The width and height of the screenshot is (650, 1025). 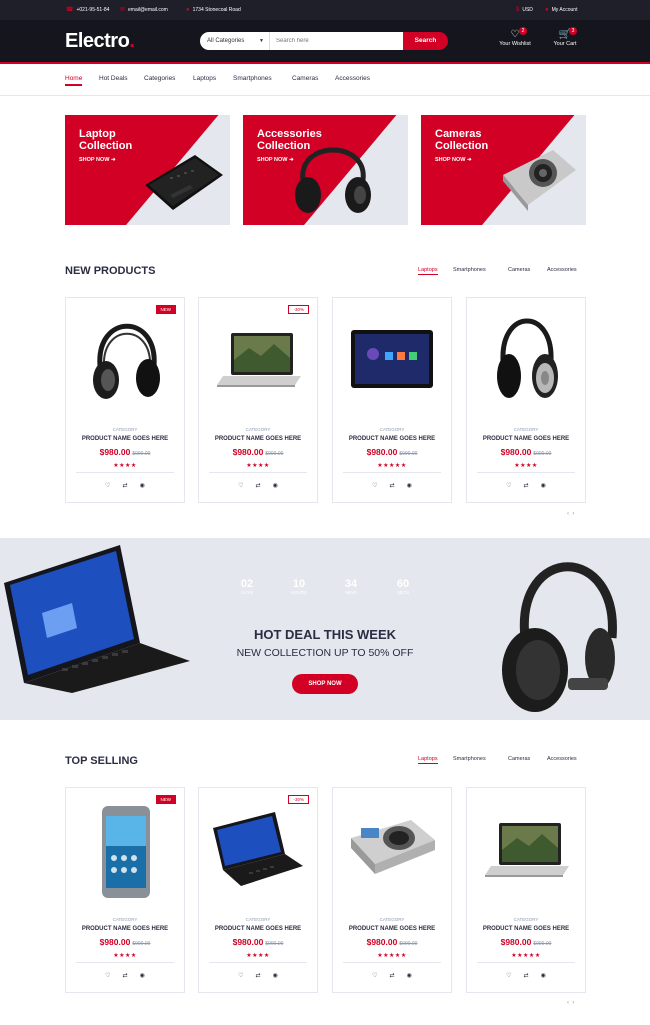 I want to click on search-input, so click(x=336, y=41).